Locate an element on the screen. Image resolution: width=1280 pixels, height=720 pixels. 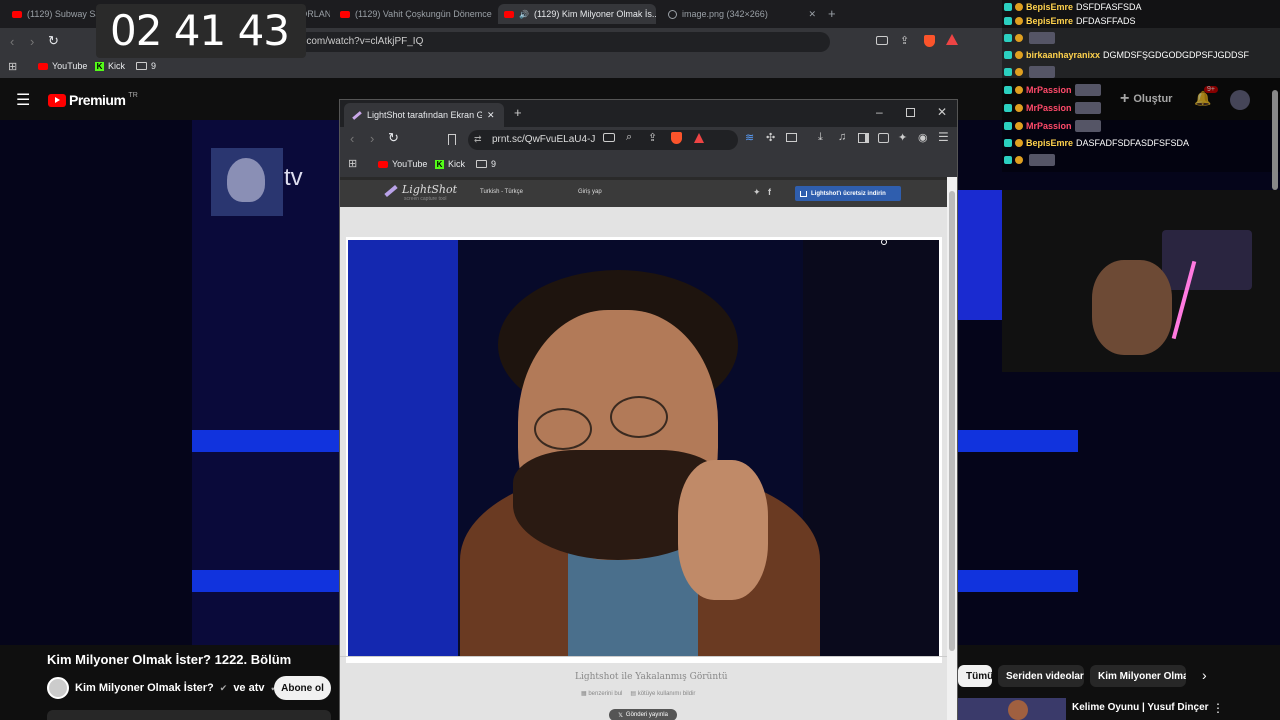
facebook-icon: f is located at coordinates (769, 192).